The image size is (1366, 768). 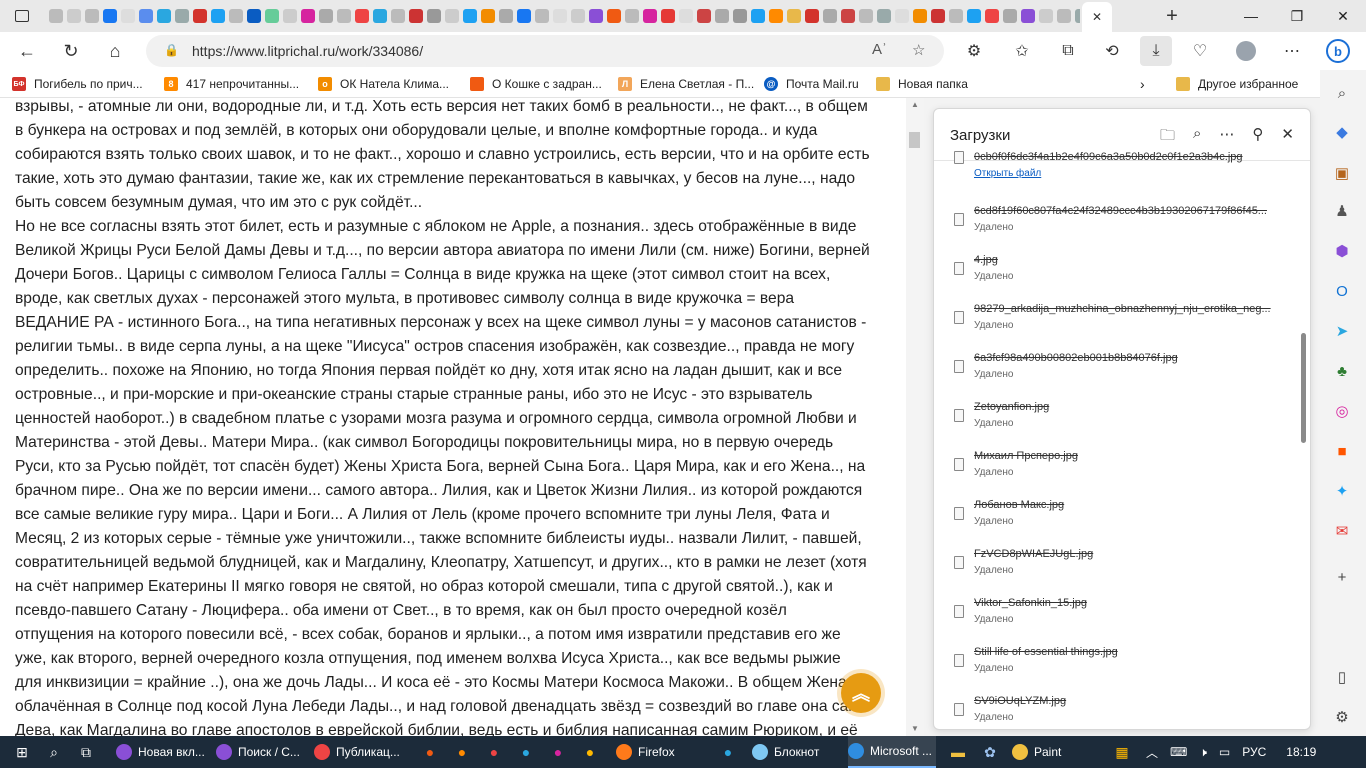 I want to click on download-item: Zetoyanfion.jpg Удалено, so click(x=1114, y=417).